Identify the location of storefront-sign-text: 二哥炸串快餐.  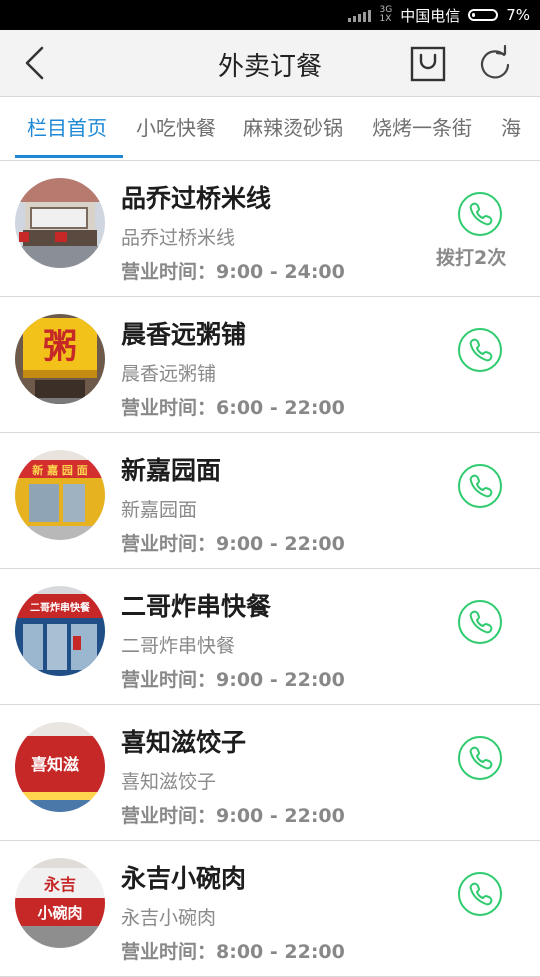
(60, 607).